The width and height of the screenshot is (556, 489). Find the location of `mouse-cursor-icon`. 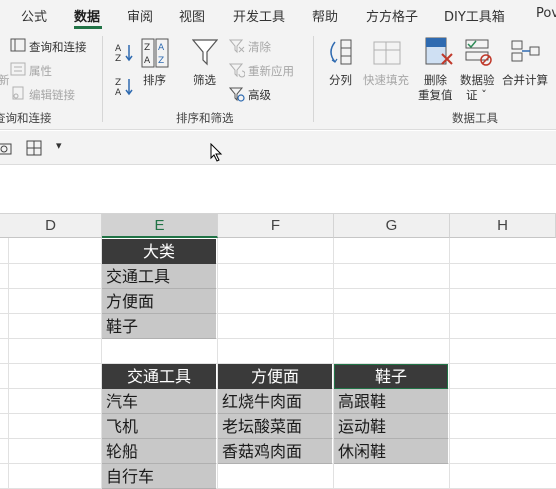

mouse-cursor-icon is located at coordinates (216, 152).